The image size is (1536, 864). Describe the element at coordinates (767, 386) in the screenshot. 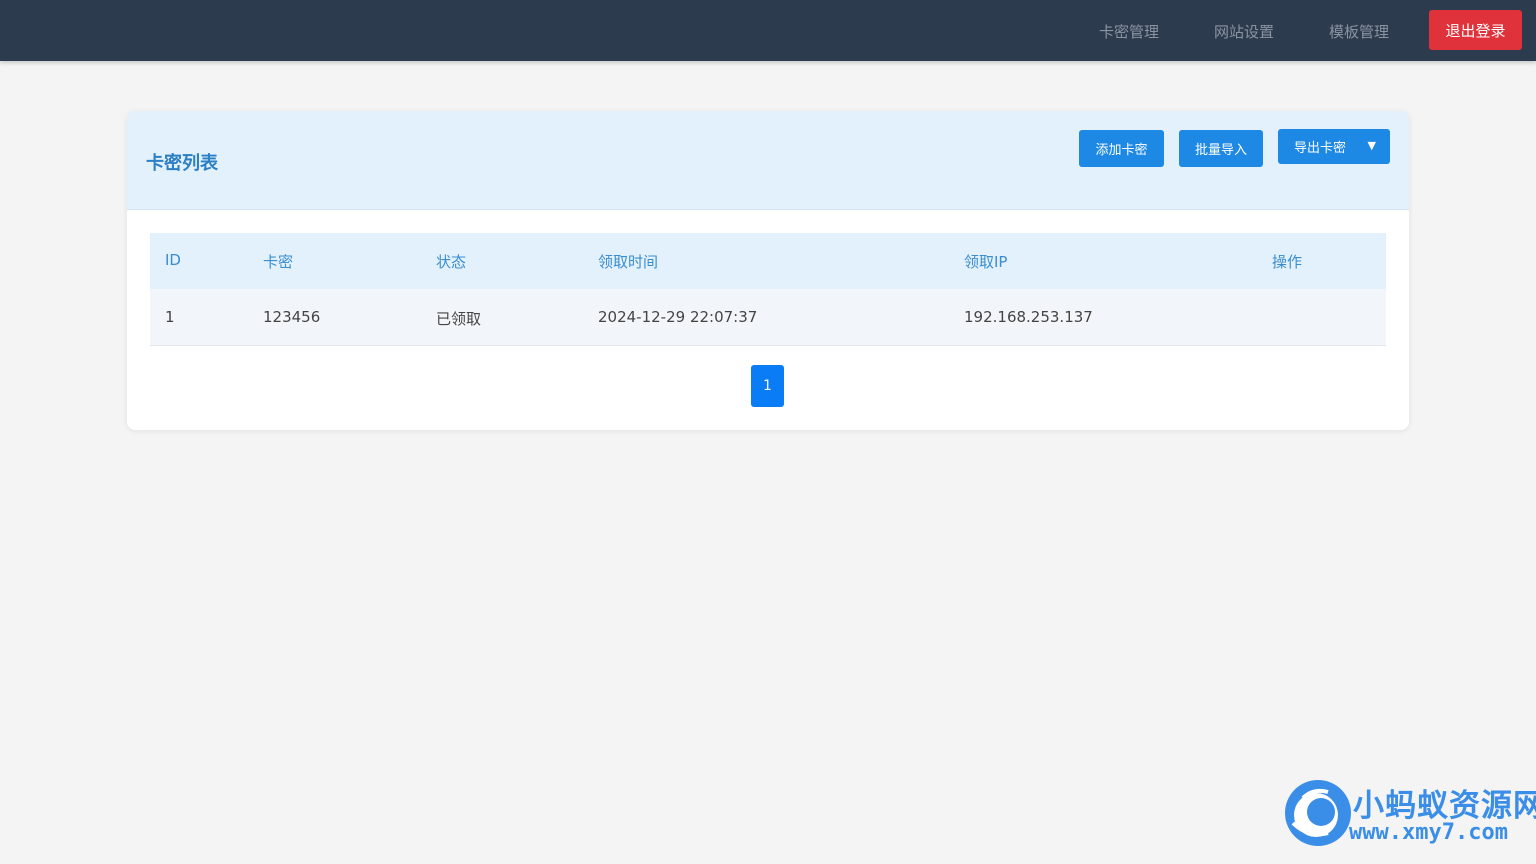

I see `pagination-page-button: 1` at that location.